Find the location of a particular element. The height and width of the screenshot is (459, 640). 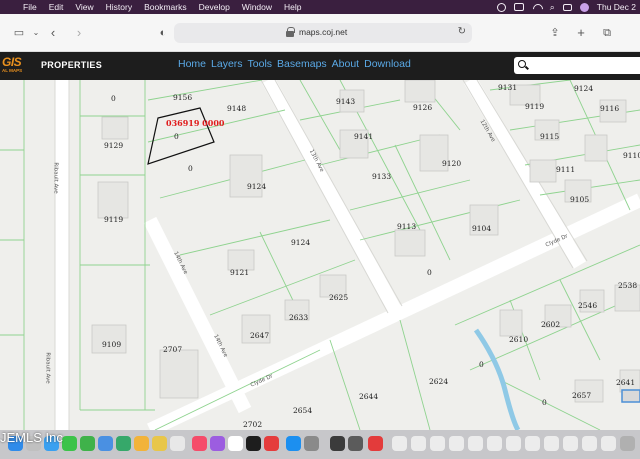

back-icon: ‹ is located at coordinates (53, 32).